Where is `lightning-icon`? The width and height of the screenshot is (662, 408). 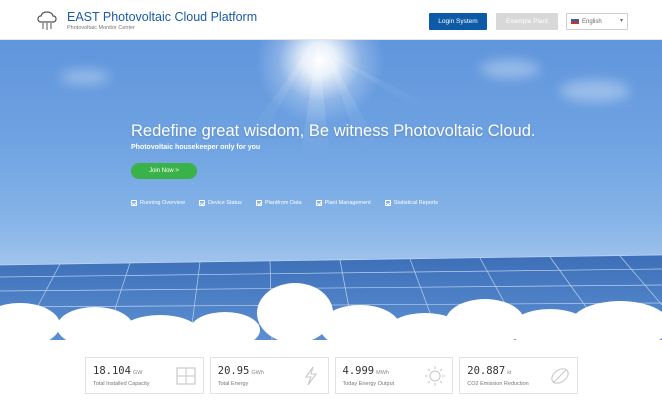
lightning-icon is located at coordinates (310, 376).